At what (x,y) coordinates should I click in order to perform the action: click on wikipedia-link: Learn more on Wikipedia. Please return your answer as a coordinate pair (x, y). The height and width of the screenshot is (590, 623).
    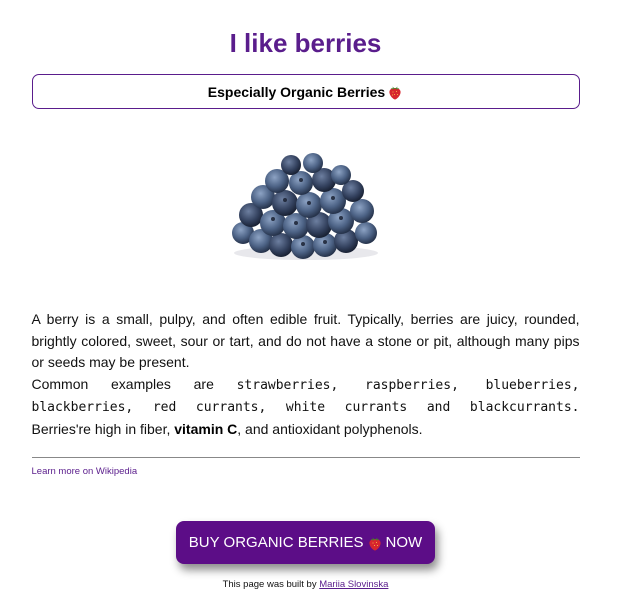
    Looking at the image, I should click on (306, 471).